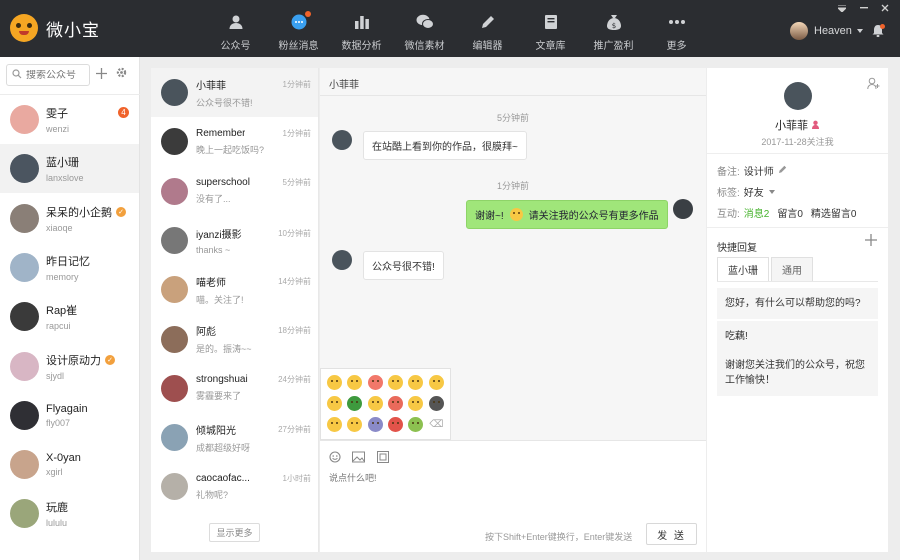 This screenshot has height=560, width=900. I want to click on close-icon, so click(885, 8).